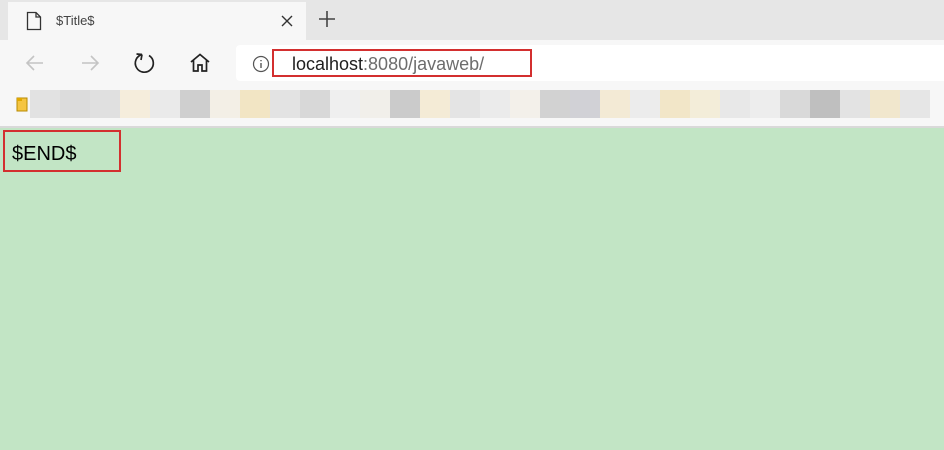 The image size is (944, 450). Describe the element at coordinates (590, 63) in the screenshot. I see `address-bar: localhost:8080/javaweb/` at that location.